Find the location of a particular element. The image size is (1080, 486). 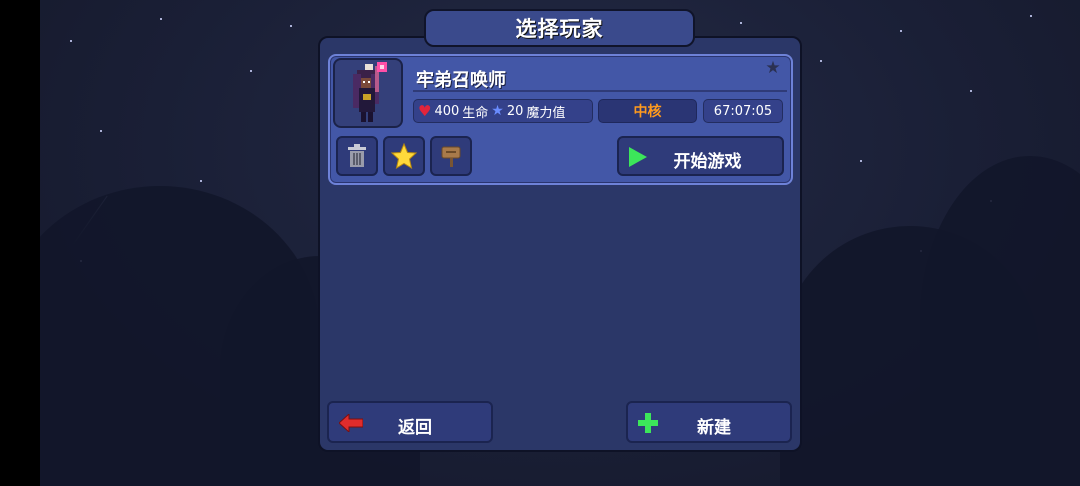

heart-icon: ♥ is located at coordinates (425, 111).